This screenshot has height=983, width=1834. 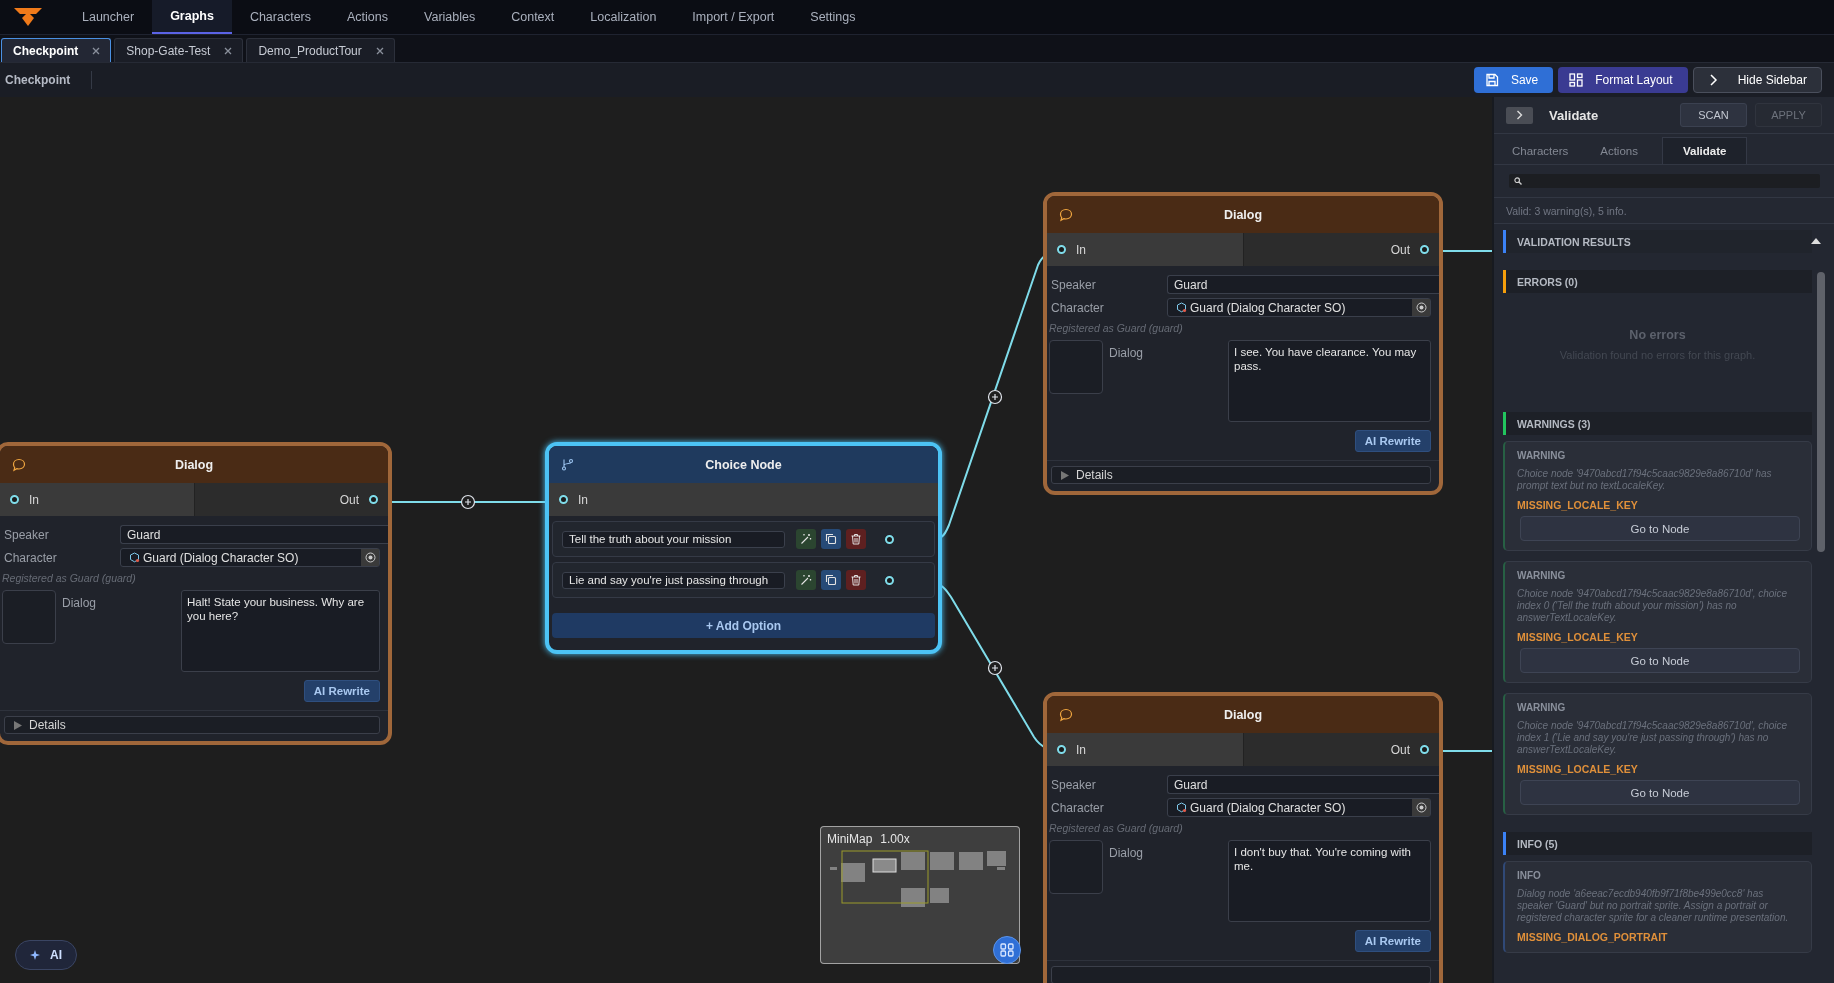 I want to click on menu-item: Settings, so click(x=833, y=17).